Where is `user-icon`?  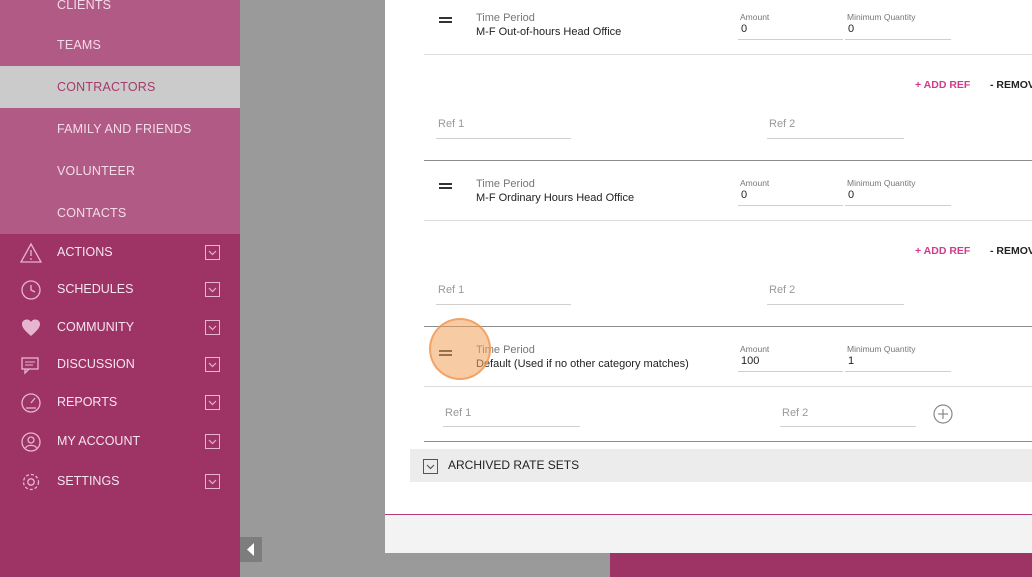 user-icon is located at coordinates (31, 442).